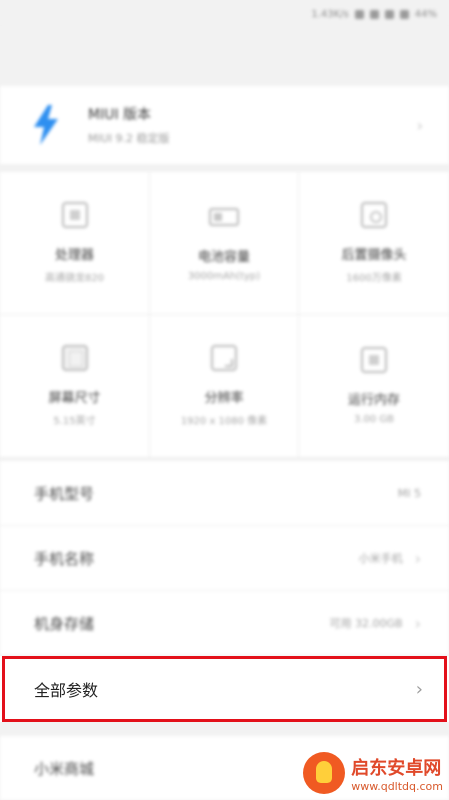  Describe the element at coordinates (66, 690) in the screenshot. I see `all-params-label: 全部参数` at that location.